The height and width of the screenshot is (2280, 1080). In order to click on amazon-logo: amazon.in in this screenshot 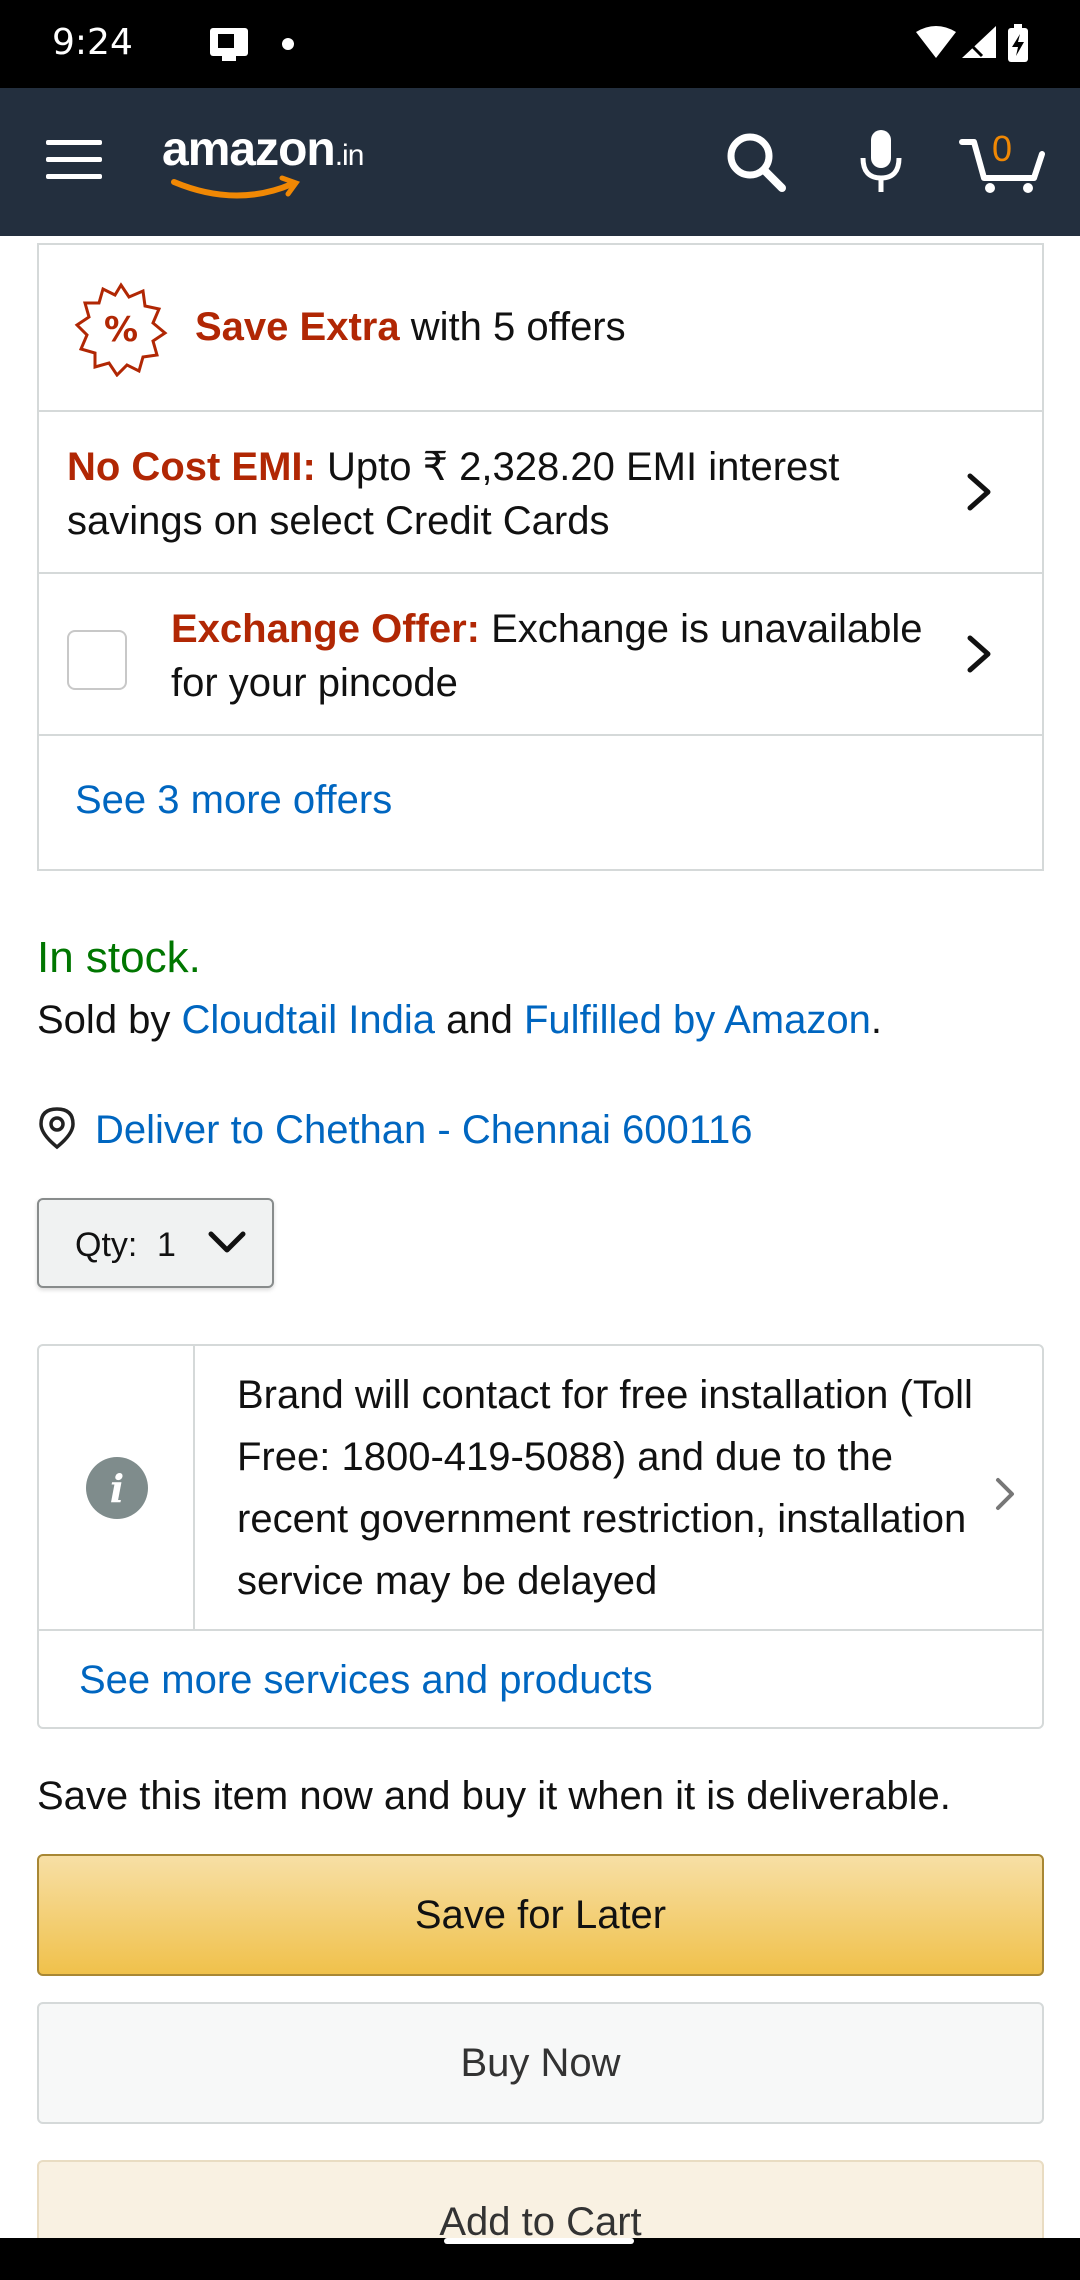, I will do `click(282, 162)`.